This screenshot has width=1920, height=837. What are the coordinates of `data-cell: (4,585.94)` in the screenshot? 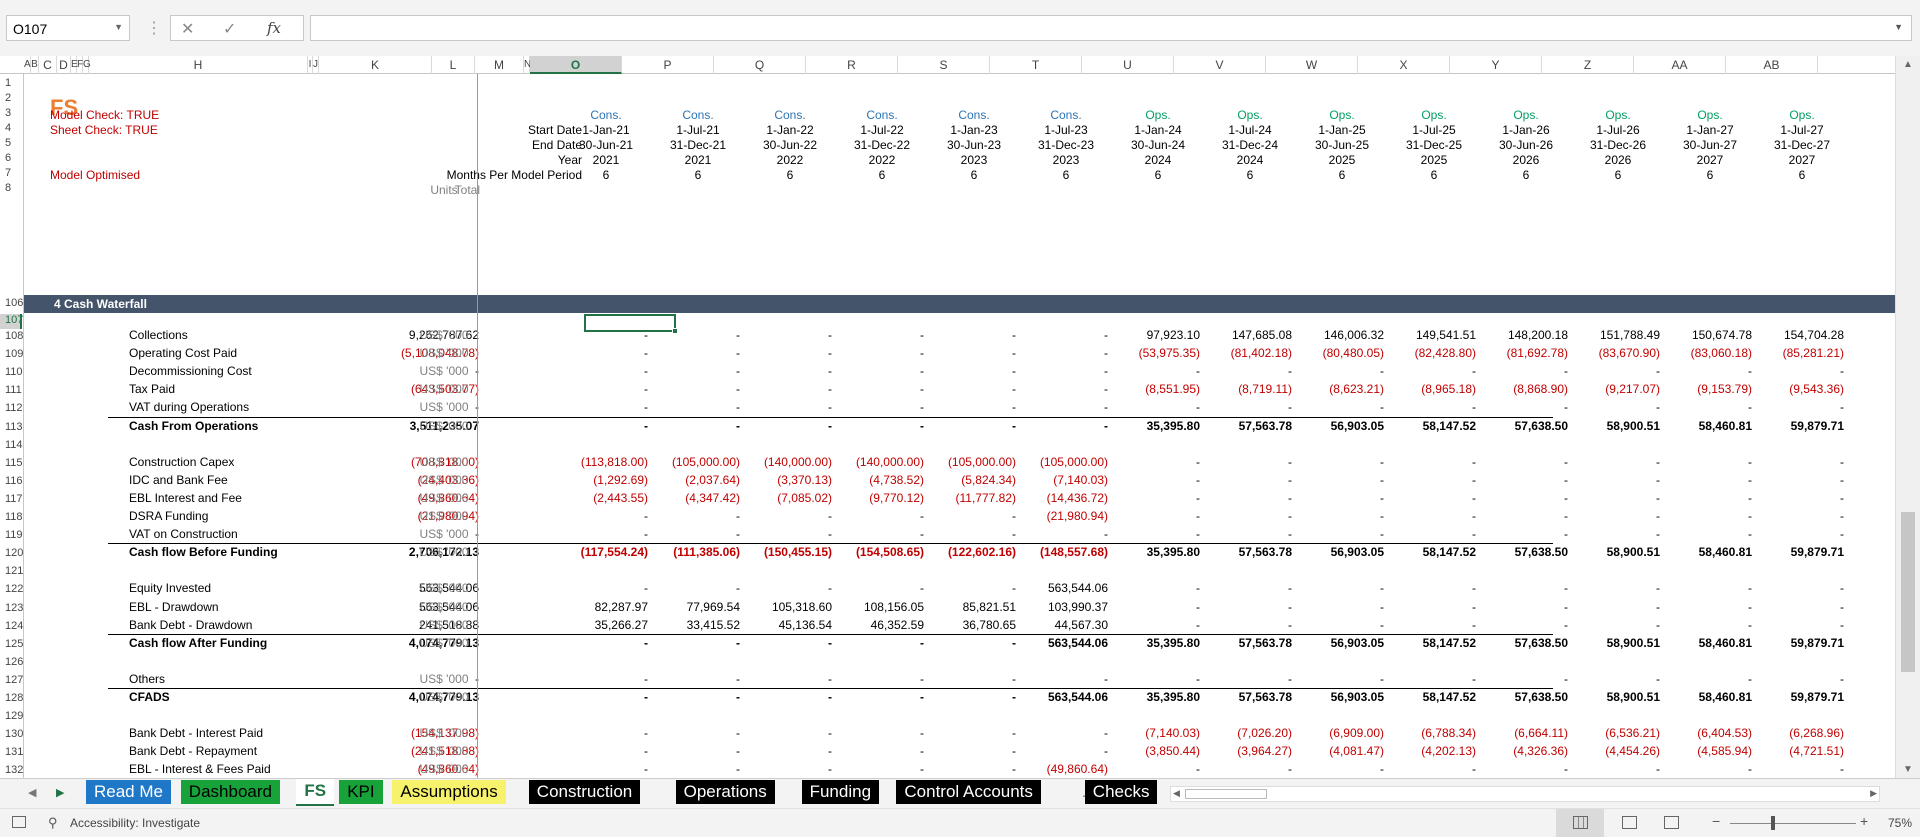 It's located at (1706, 751).